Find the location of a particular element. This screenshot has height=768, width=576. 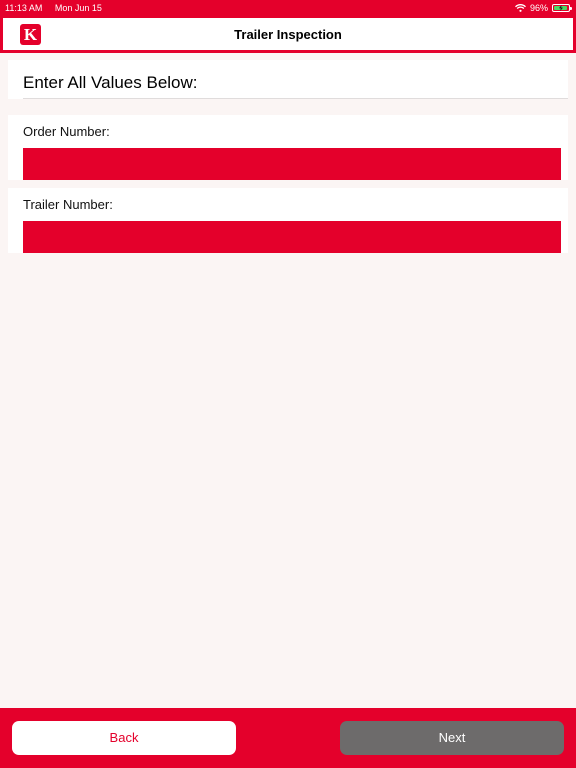

trailer-number-label: Trailer Number: is located at coordinates (68, 204).